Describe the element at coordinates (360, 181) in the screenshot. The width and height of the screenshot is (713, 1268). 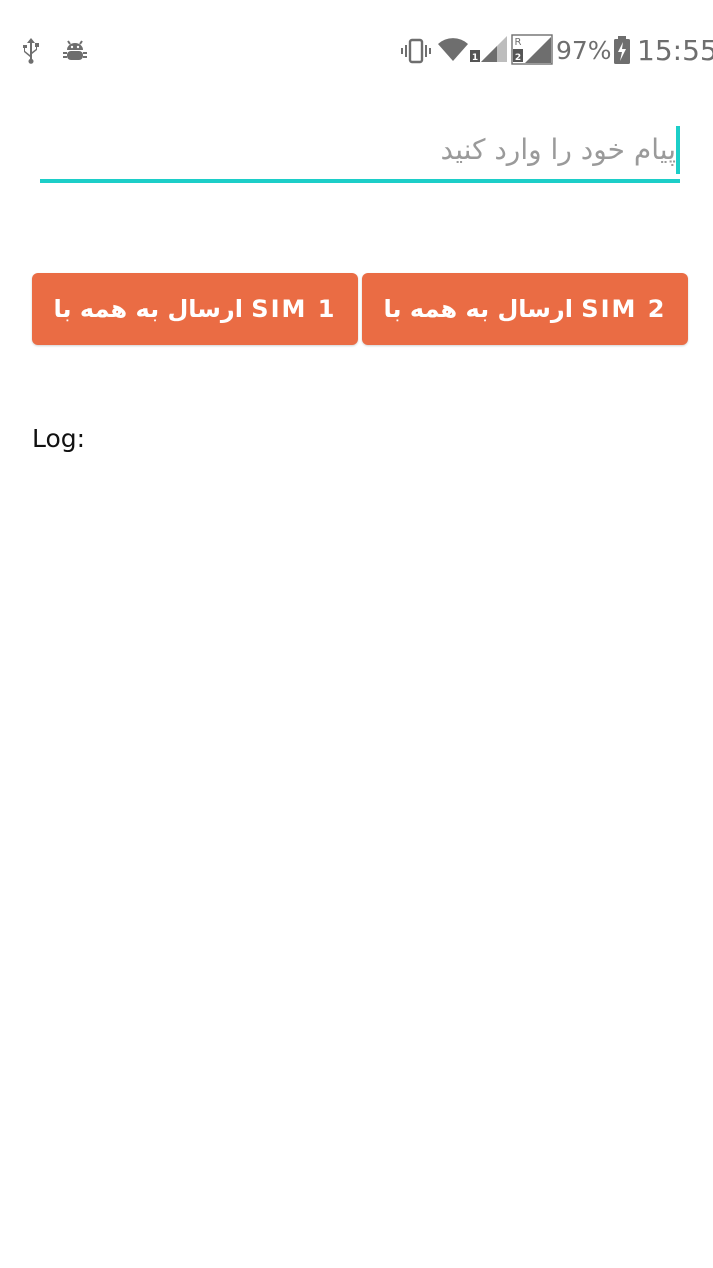
I see `message-field-underline` at that location.